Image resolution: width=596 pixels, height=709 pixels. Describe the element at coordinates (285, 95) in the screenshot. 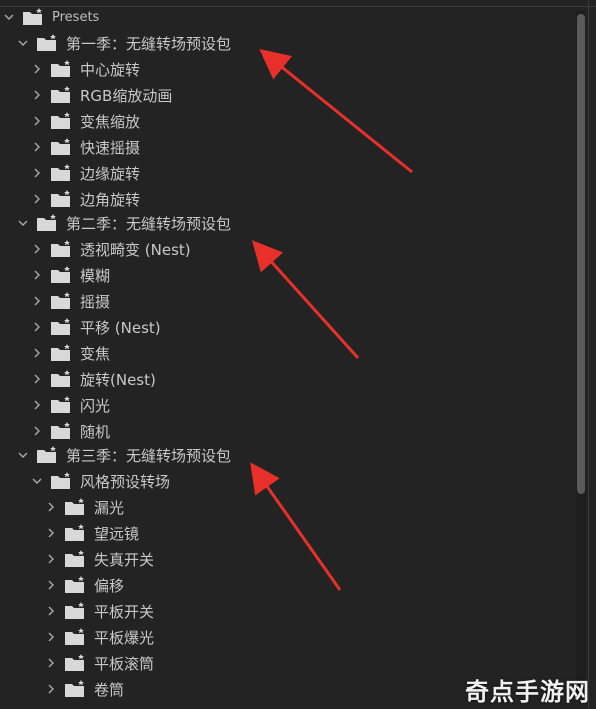

I see `tree-row-preset: RGB缩放动画` at that location.